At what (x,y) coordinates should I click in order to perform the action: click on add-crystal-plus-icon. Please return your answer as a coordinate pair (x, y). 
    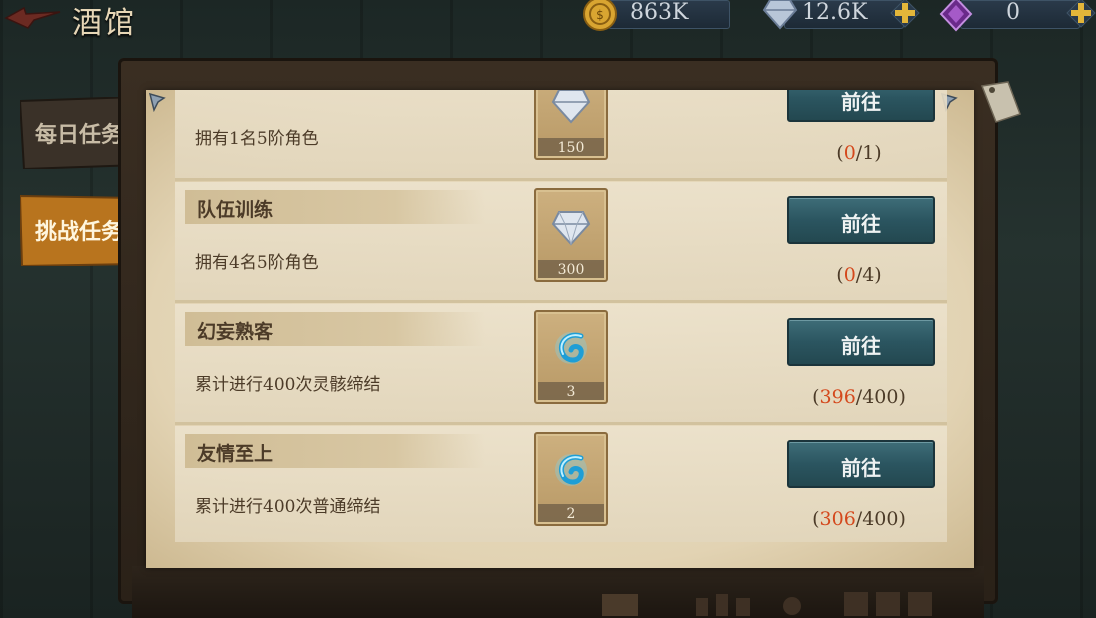
    Looking at the image, I should click on (1081, 14).